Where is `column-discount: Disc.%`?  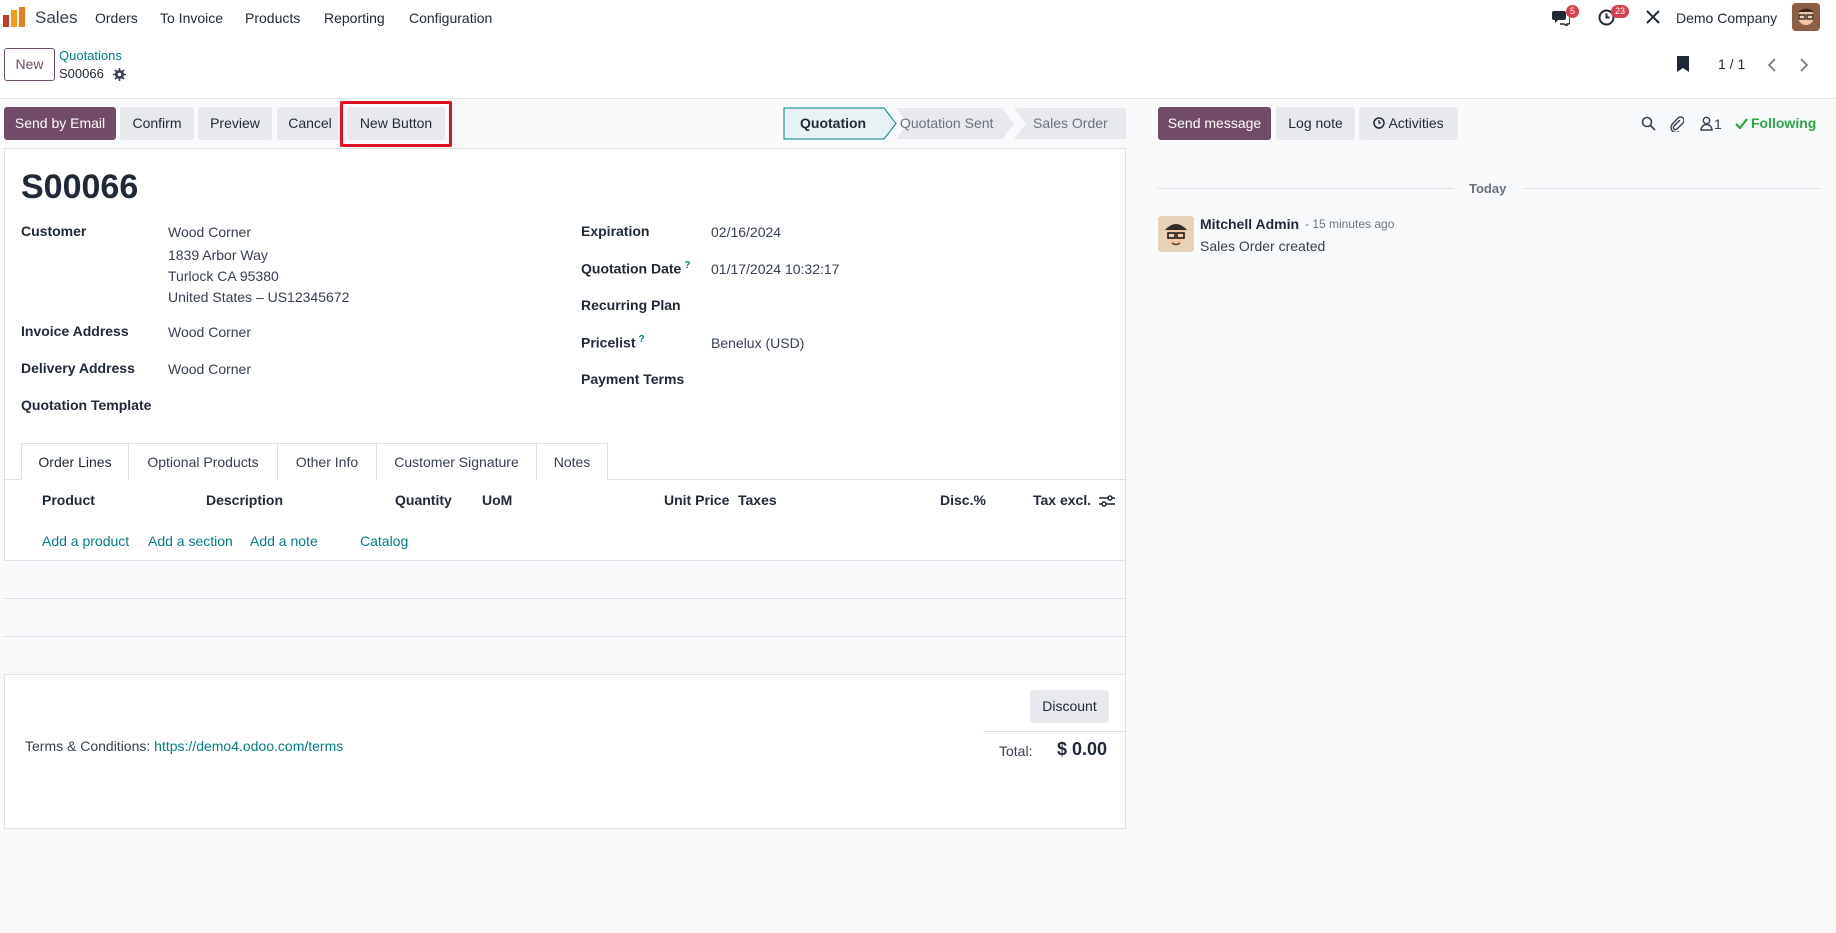
column-discount: Disc.% is located at coordinates (963, 500).